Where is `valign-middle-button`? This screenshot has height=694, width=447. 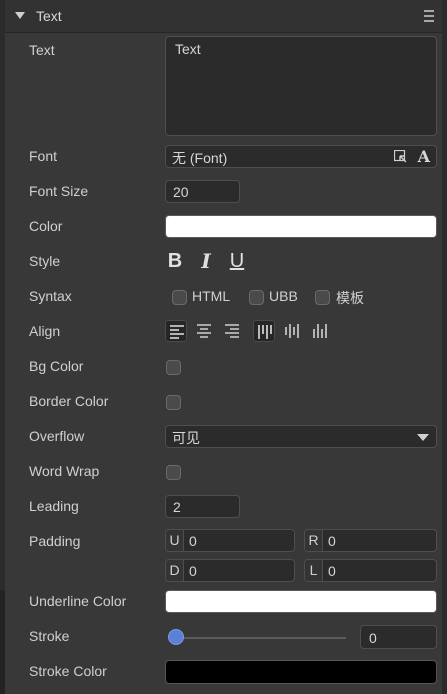 valign-middle-button is located at coordinates (292, 331).